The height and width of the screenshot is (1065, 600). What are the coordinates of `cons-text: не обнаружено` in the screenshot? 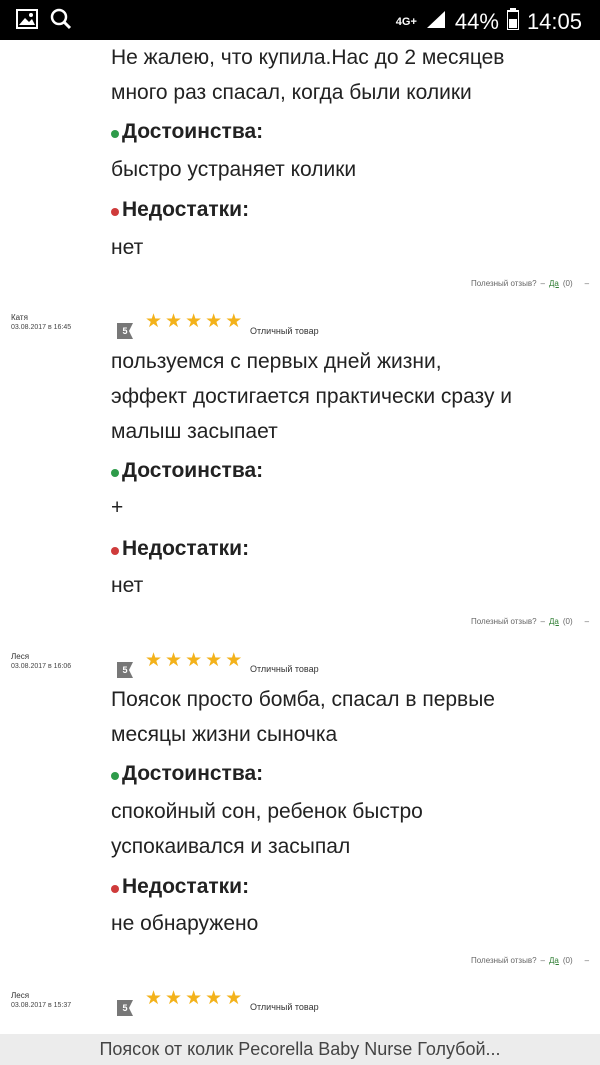 It's located at (185, 923).